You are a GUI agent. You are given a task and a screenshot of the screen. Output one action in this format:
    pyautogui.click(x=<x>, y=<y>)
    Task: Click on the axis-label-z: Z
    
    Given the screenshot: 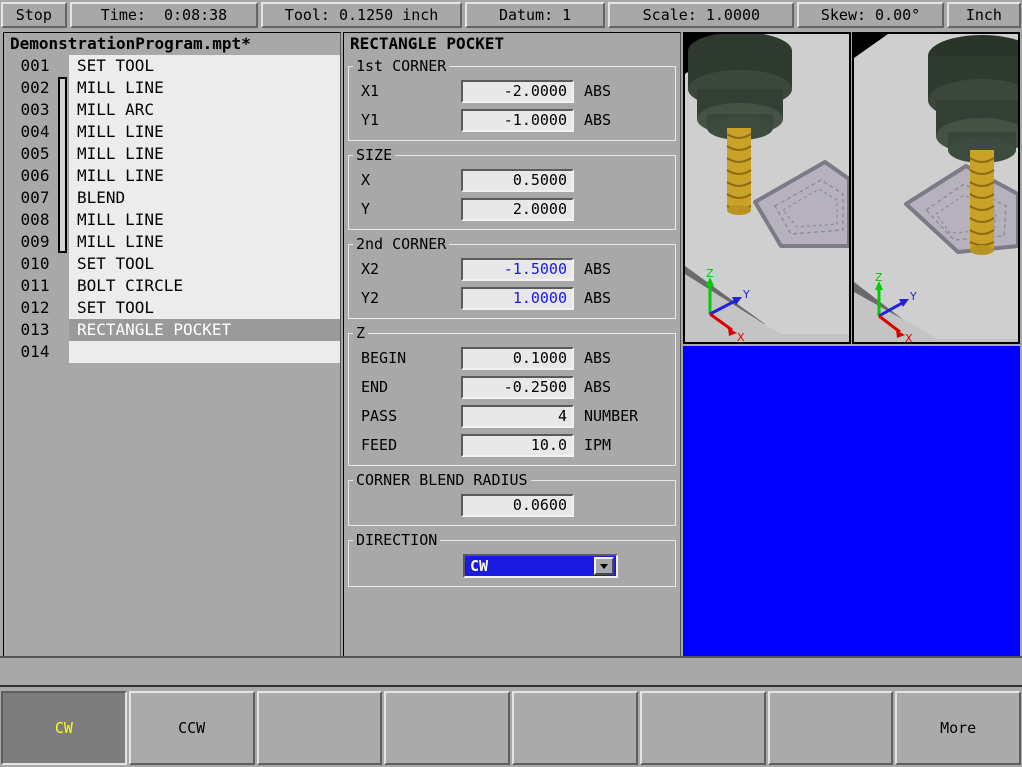 What is the action you would take?
    pyautogui.click(x=710, y=273)
    